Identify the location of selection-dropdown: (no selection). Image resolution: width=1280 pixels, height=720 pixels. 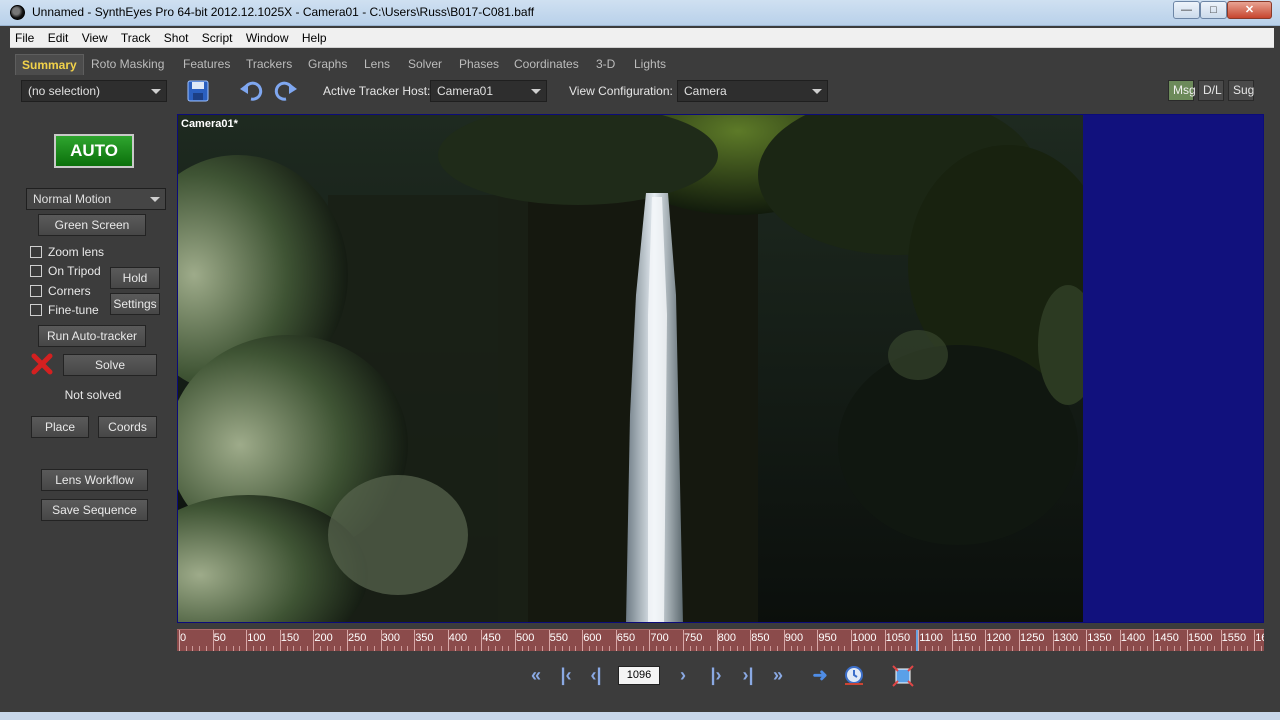
(94, 91).